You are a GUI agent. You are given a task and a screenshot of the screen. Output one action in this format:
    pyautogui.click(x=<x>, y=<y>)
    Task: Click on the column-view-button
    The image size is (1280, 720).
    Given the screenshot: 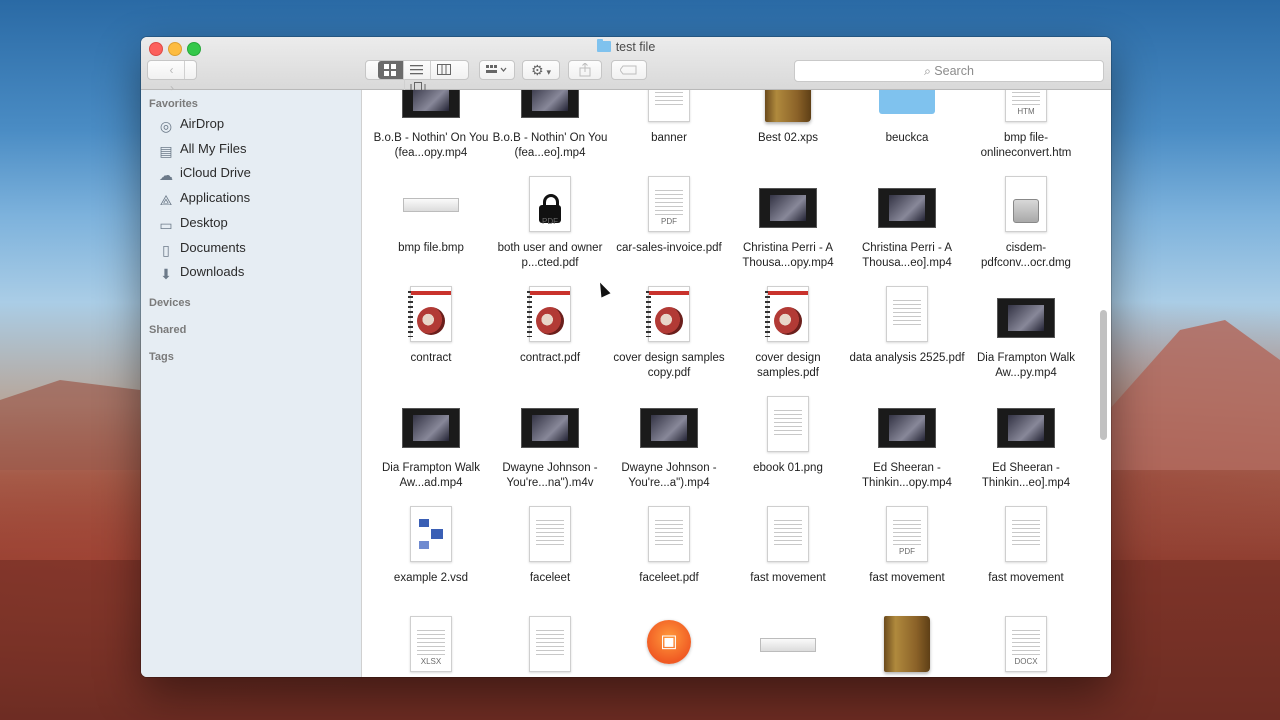 What is the action you would take?
    pyautogui.click(x=443, y=70)
    